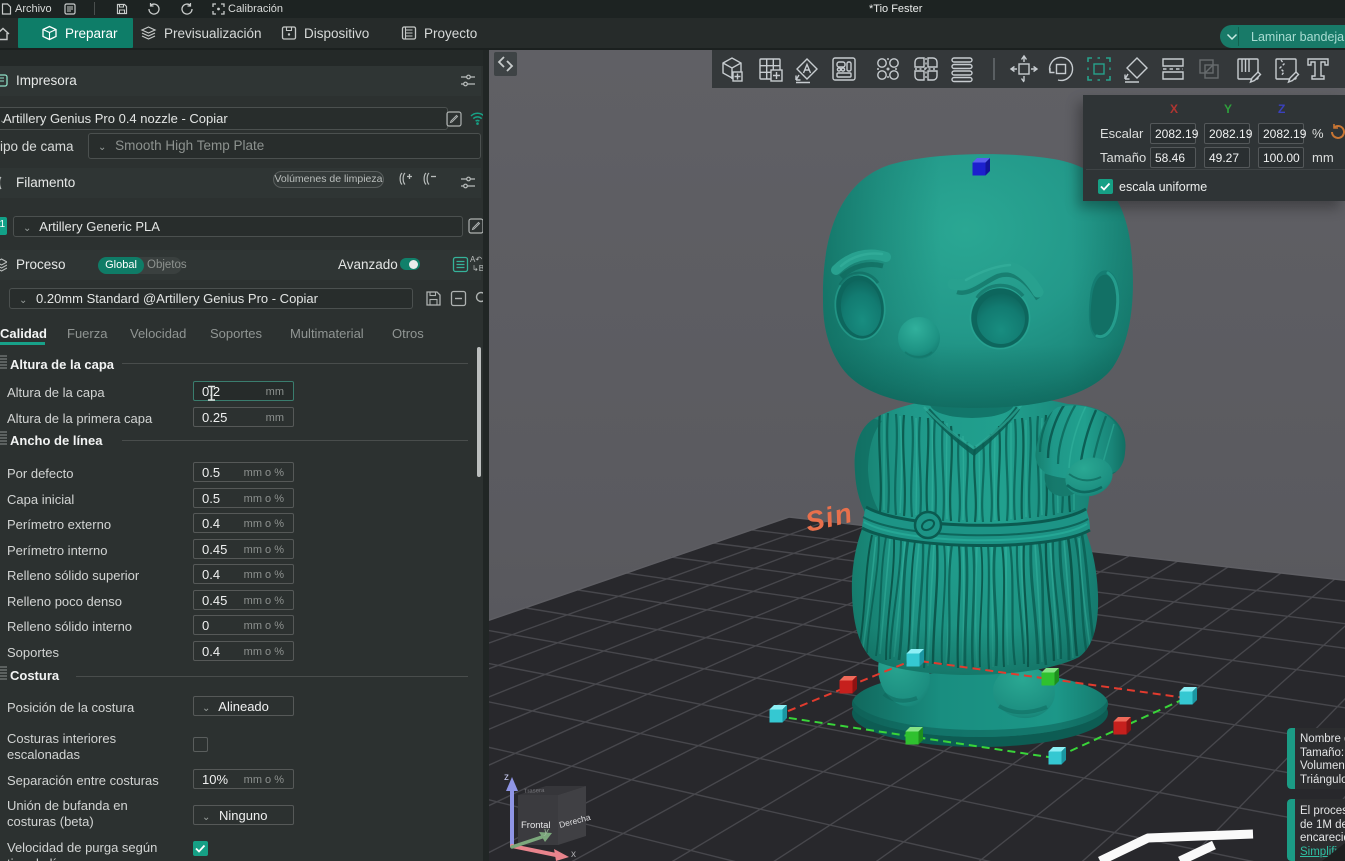  What do you see at coordinates (534, 791) in the screenshot?
I see `svg-text: Trasera` at bounding box center [534, 791].